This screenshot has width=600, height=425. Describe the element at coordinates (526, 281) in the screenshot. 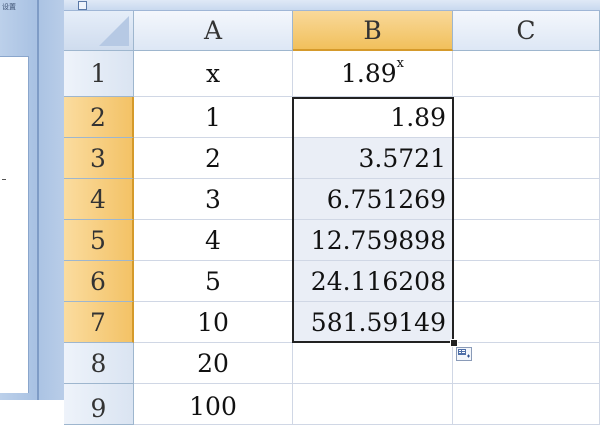

I see `cell-c6` at that location.